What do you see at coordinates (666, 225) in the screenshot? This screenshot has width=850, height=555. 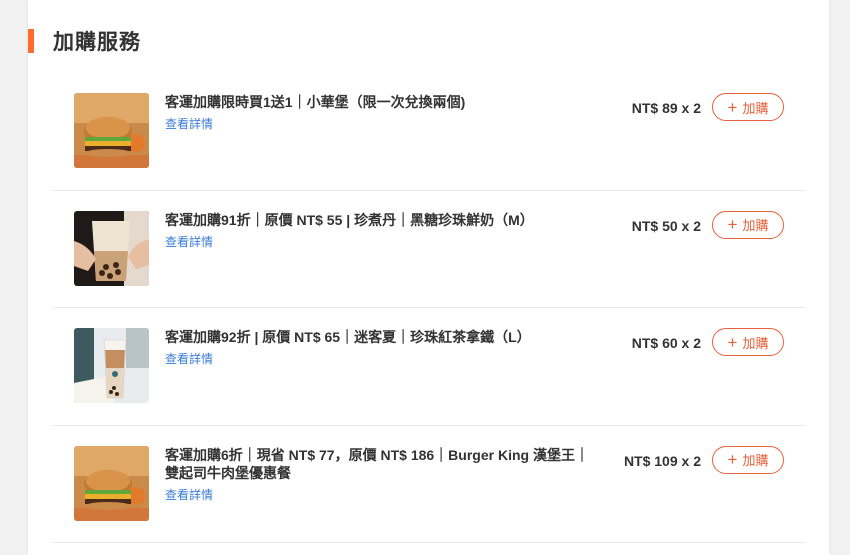 I see `item-price: NT$ 50 x 2` at bounding box center [666, 225].